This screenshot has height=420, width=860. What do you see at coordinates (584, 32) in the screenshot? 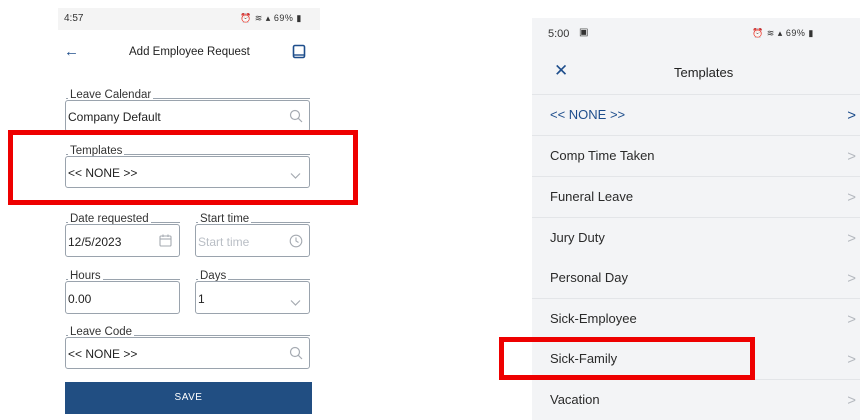
I see `image-icon: ▣` at bounding box center [584, 32].